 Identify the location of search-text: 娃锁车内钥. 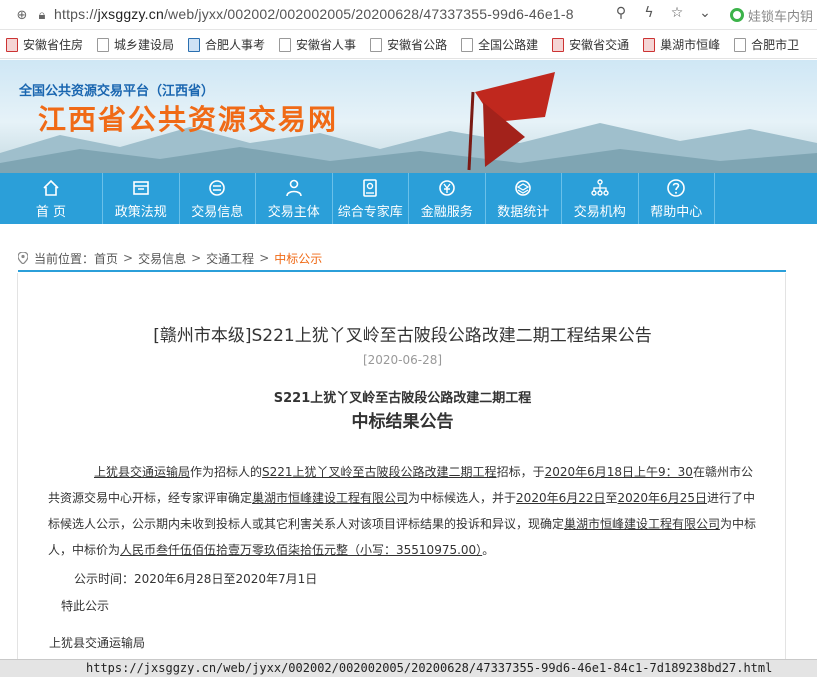
(781, 17).